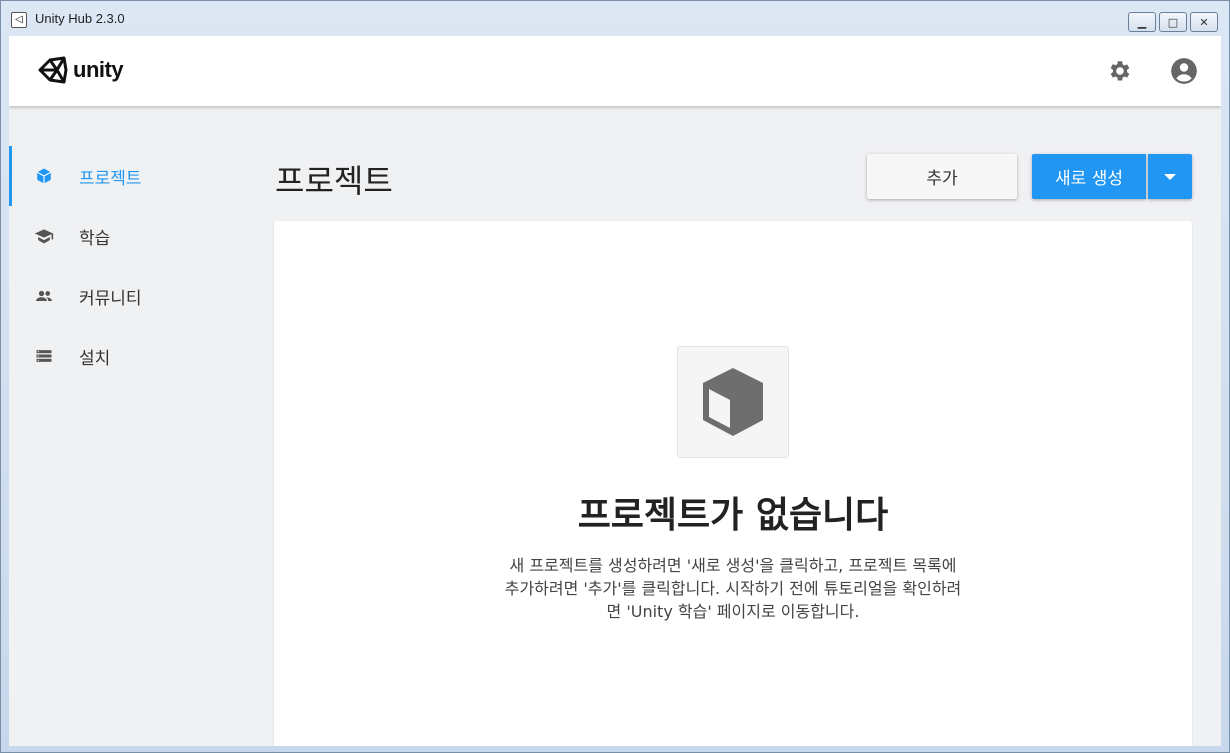  Describe the element at coordinates (733, 565) in the screenshot. I see `empty-state-line: 새 프로젝트를 생성하려면 '새로 생성'을 클릭하고, 프로젝트 목록에` at that location.